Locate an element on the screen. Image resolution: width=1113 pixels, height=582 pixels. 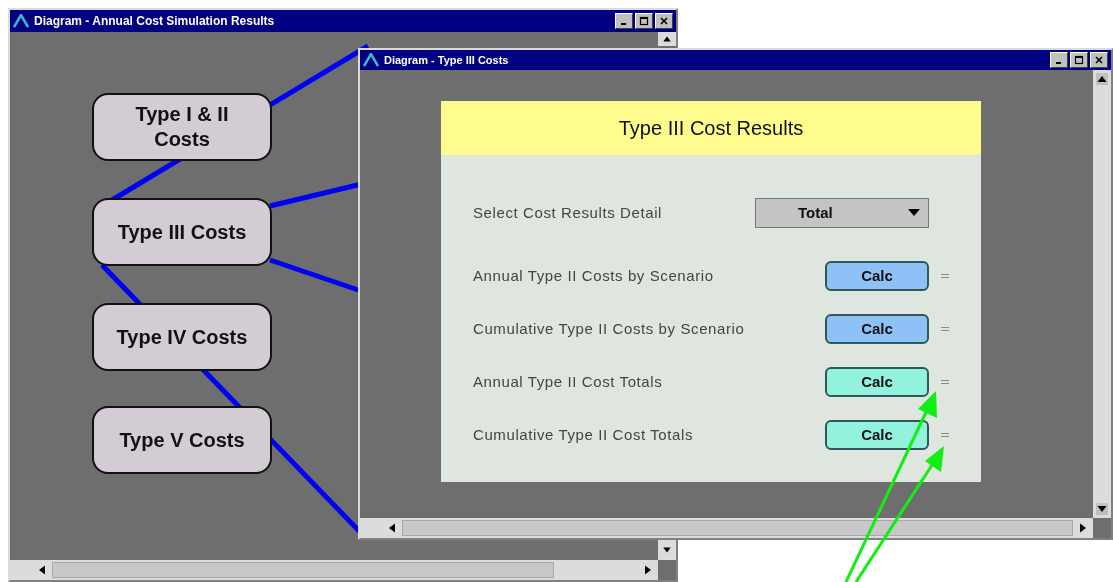
vertical-scrollbar is located at coordinates (1102, 294).